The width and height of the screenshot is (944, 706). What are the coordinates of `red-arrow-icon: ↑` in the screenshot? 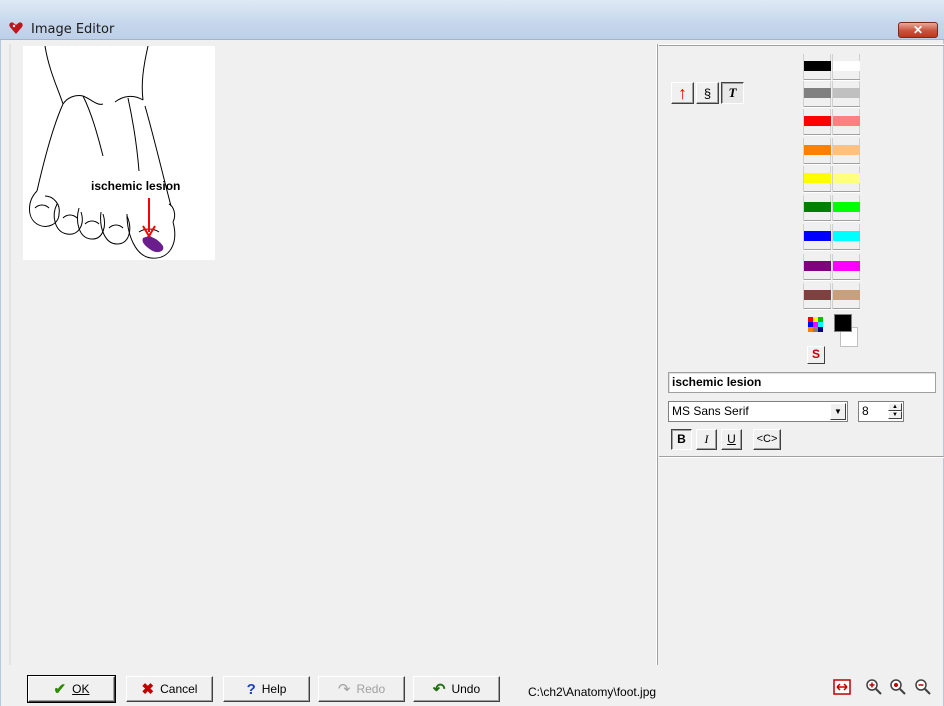 It's located at (682, 92).